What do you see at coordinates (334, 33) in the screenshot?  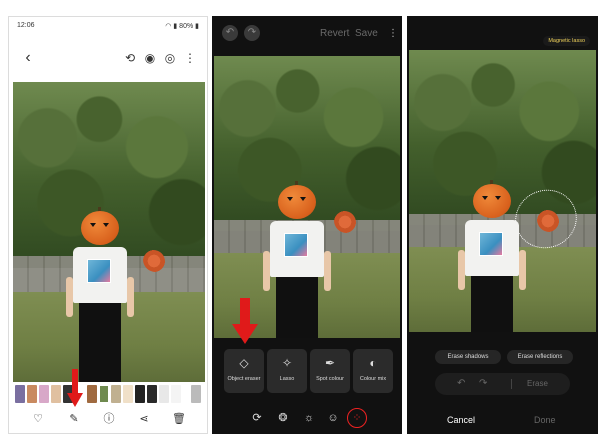 I see `revert-button: Revert` at bounding box center [334, 33].